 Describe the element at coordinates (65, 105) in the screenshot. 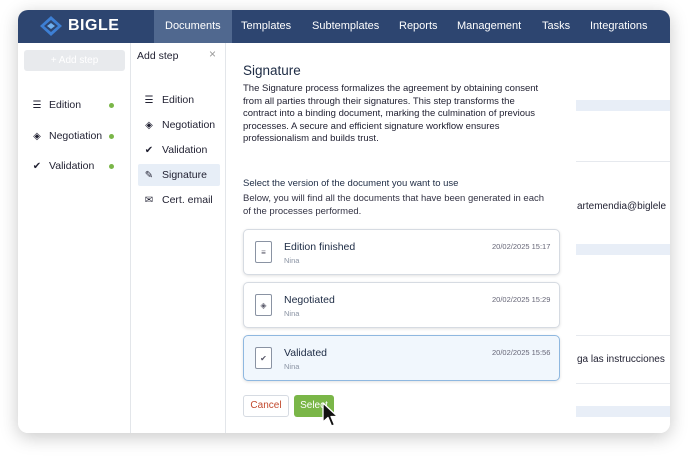

I see `workflow-step-label: Edition` at that location.